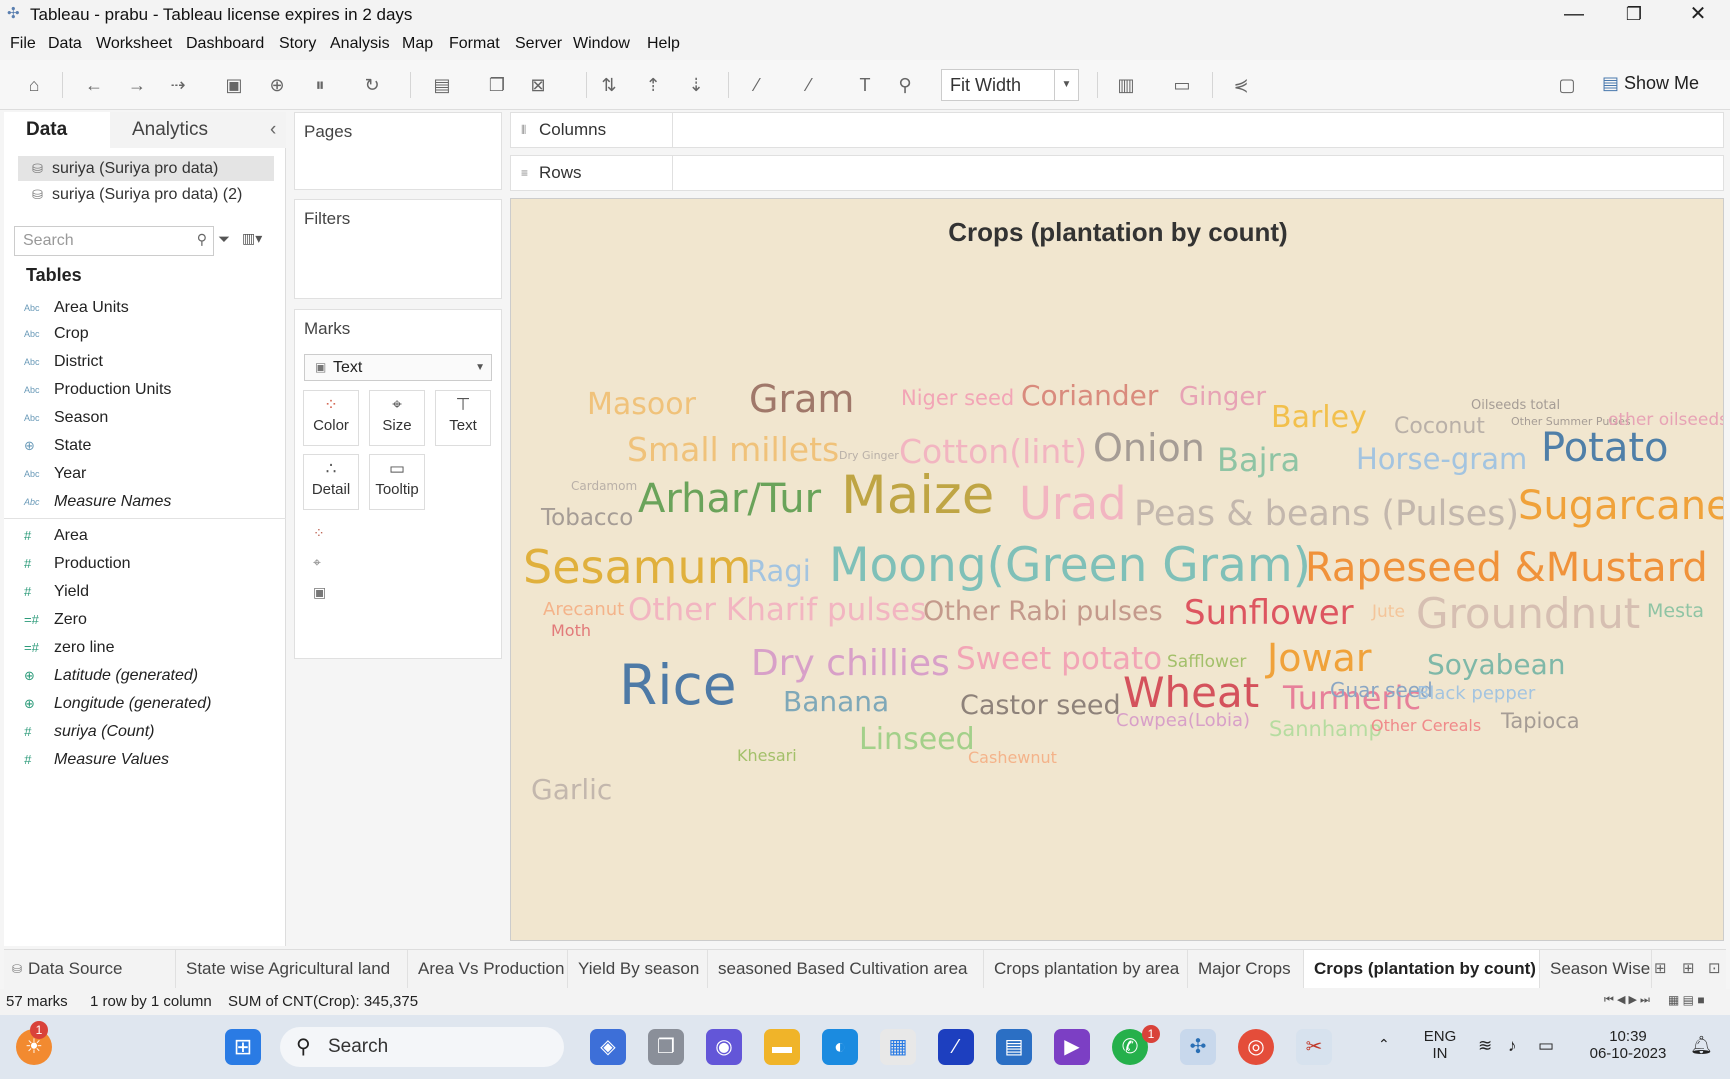  Describe the element at coordinates (56, 592) in the screenshot. I see `field-yield: # Yield` at that location.